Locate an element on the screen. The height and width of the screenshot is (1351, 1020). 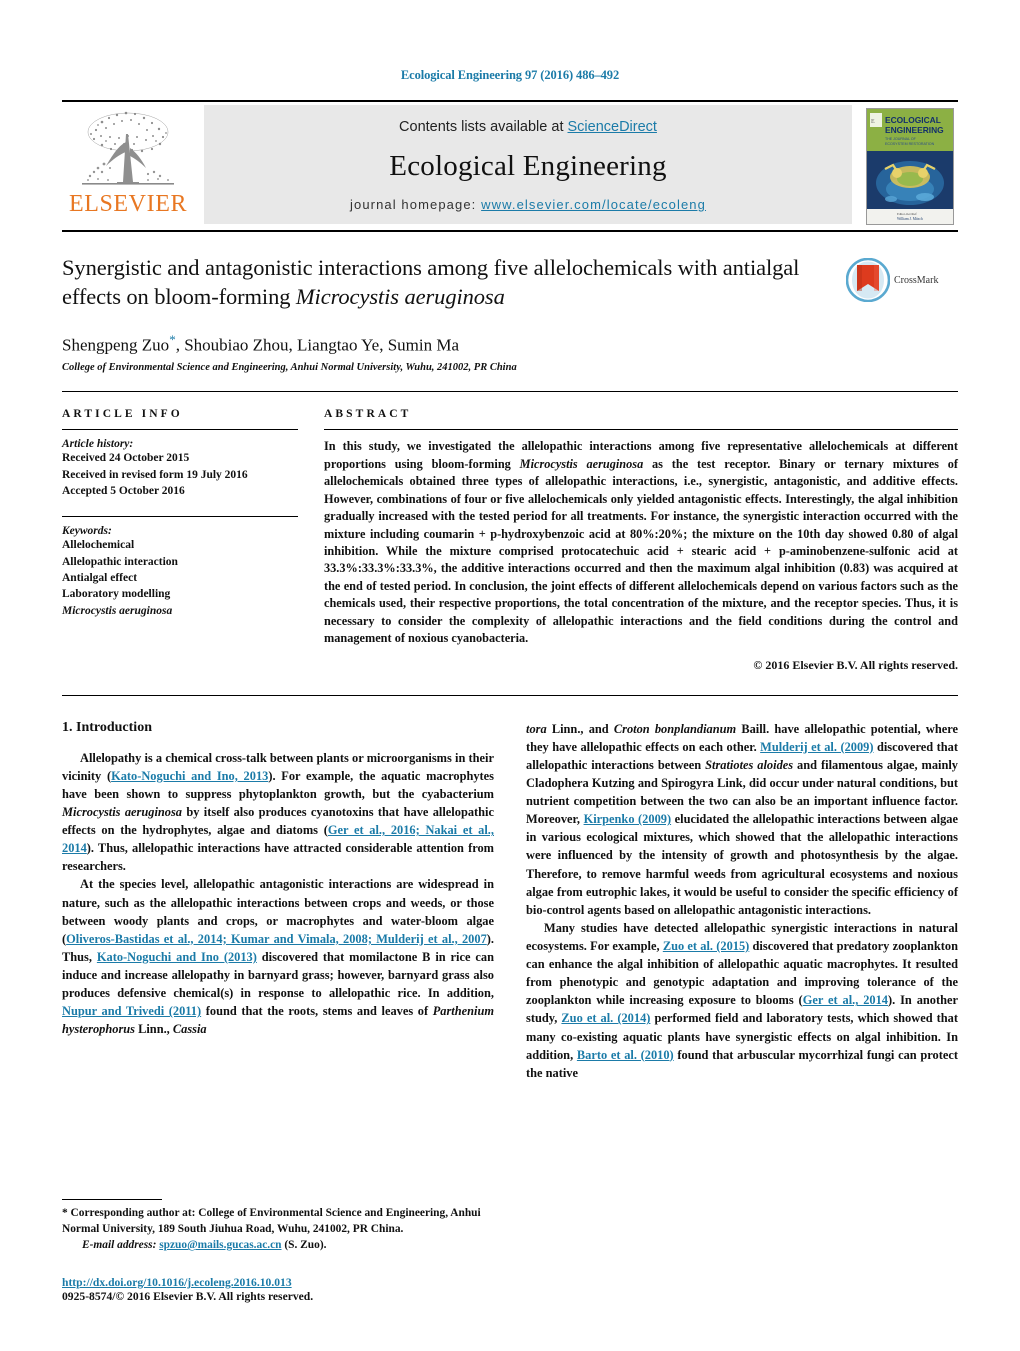
journal-homepage-link: www.elsevier.com/locate/ecoleng is located at coordinates (593, 204).